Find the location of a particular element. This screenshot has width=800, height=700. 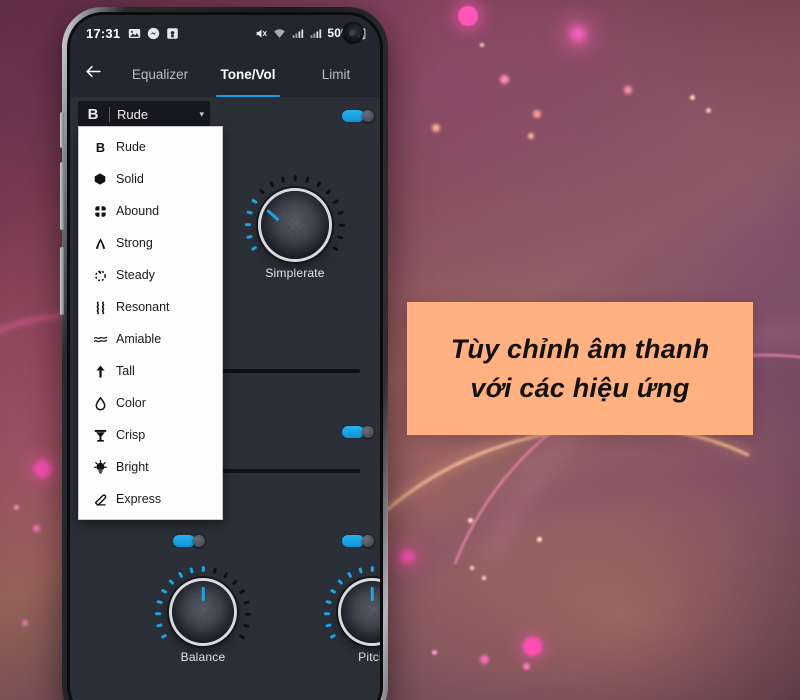

back-arrow-icon is located at coordinates (93, 74).